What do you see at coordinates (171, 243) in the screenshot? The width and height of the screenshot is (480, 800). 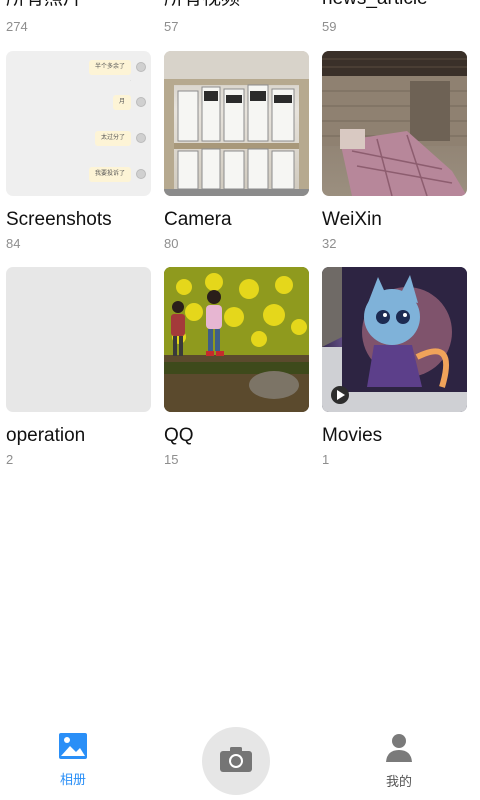 I see `album-count: 80` at bounding box center [171, 243].